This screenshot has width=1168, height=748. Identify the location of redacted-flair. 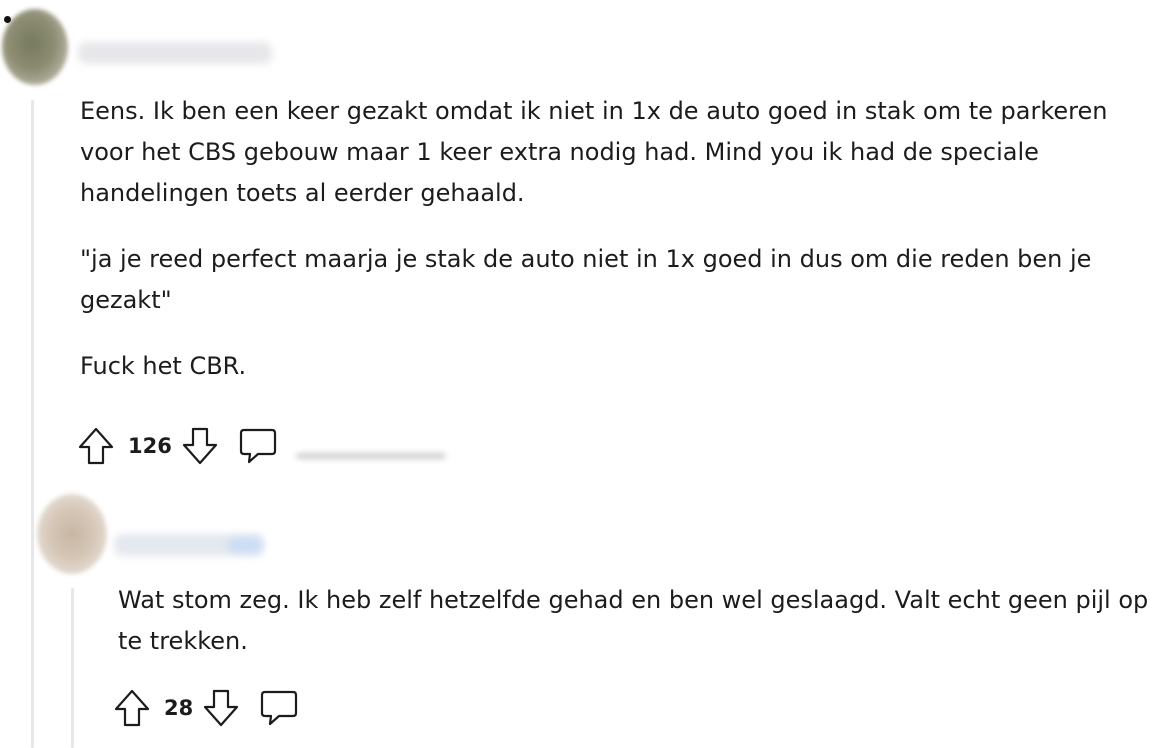
(245, 545).